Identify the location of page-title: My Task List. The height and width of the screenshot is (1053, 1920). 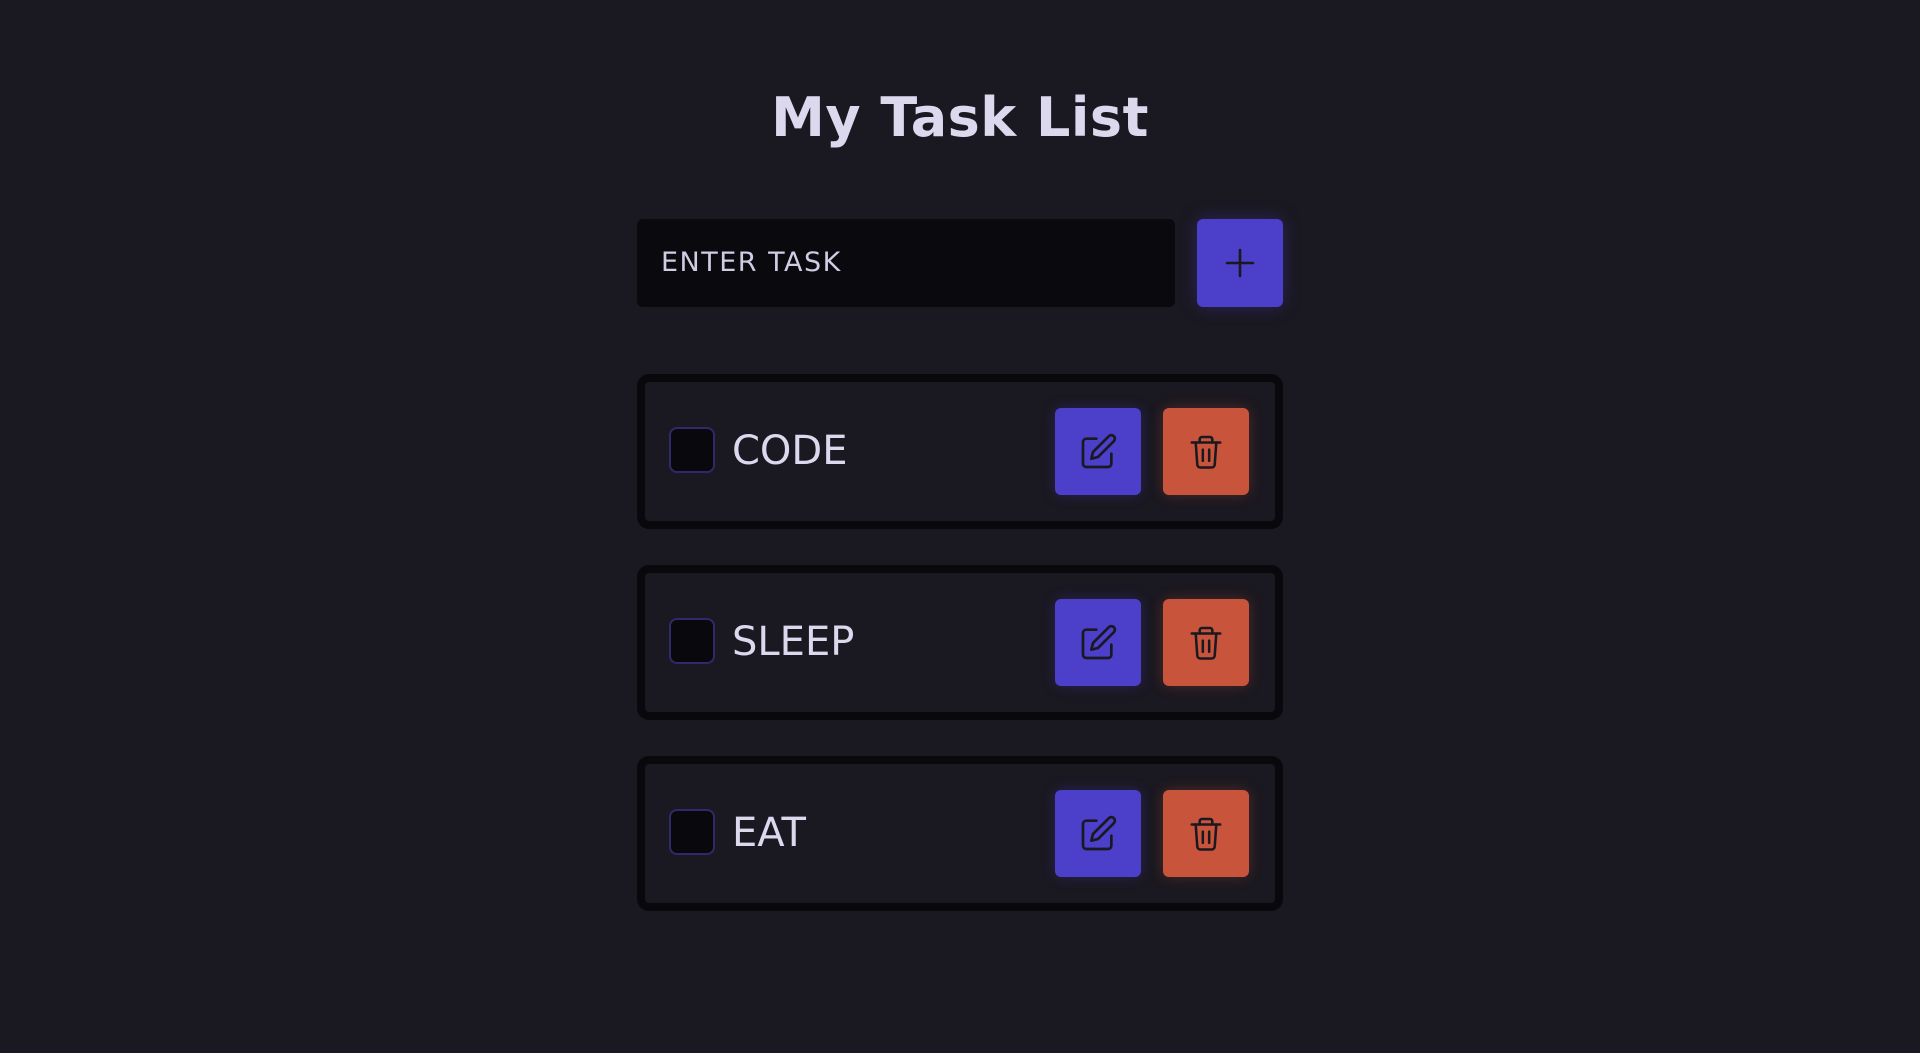
(960, 117).